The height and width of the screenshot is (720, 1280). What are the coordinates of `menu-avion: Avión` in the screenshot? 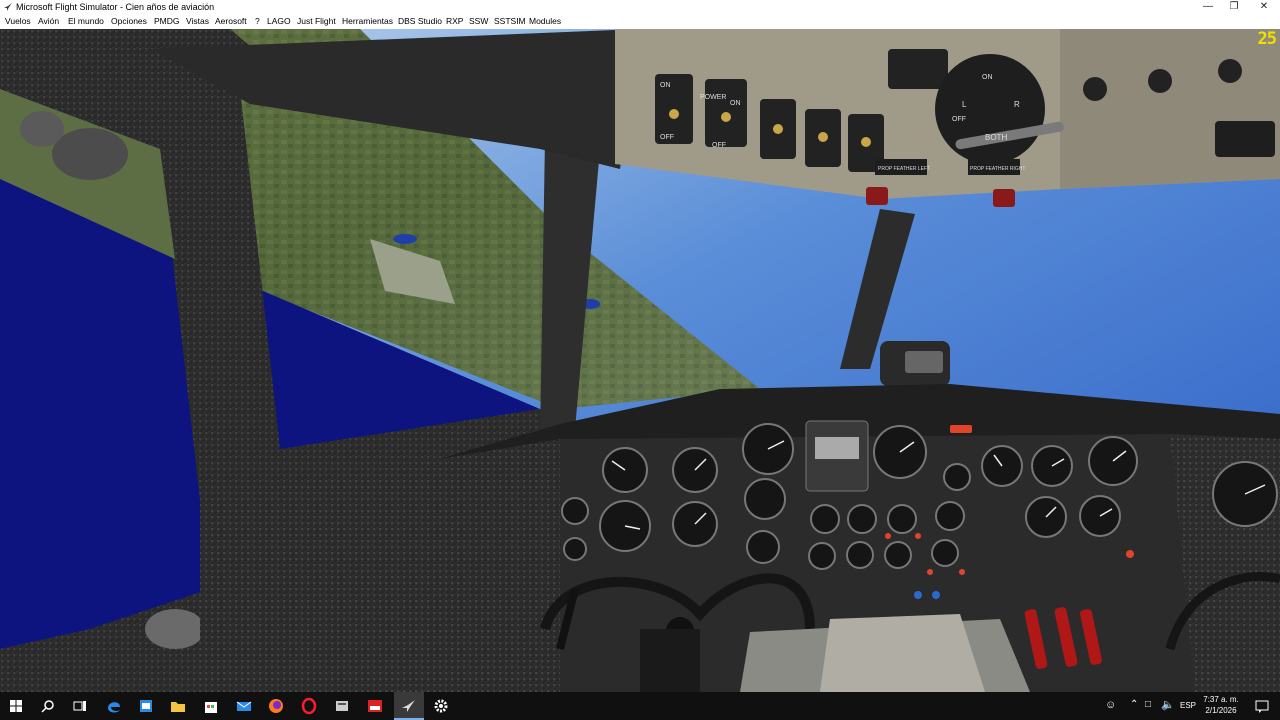 It's located at (48, 21).